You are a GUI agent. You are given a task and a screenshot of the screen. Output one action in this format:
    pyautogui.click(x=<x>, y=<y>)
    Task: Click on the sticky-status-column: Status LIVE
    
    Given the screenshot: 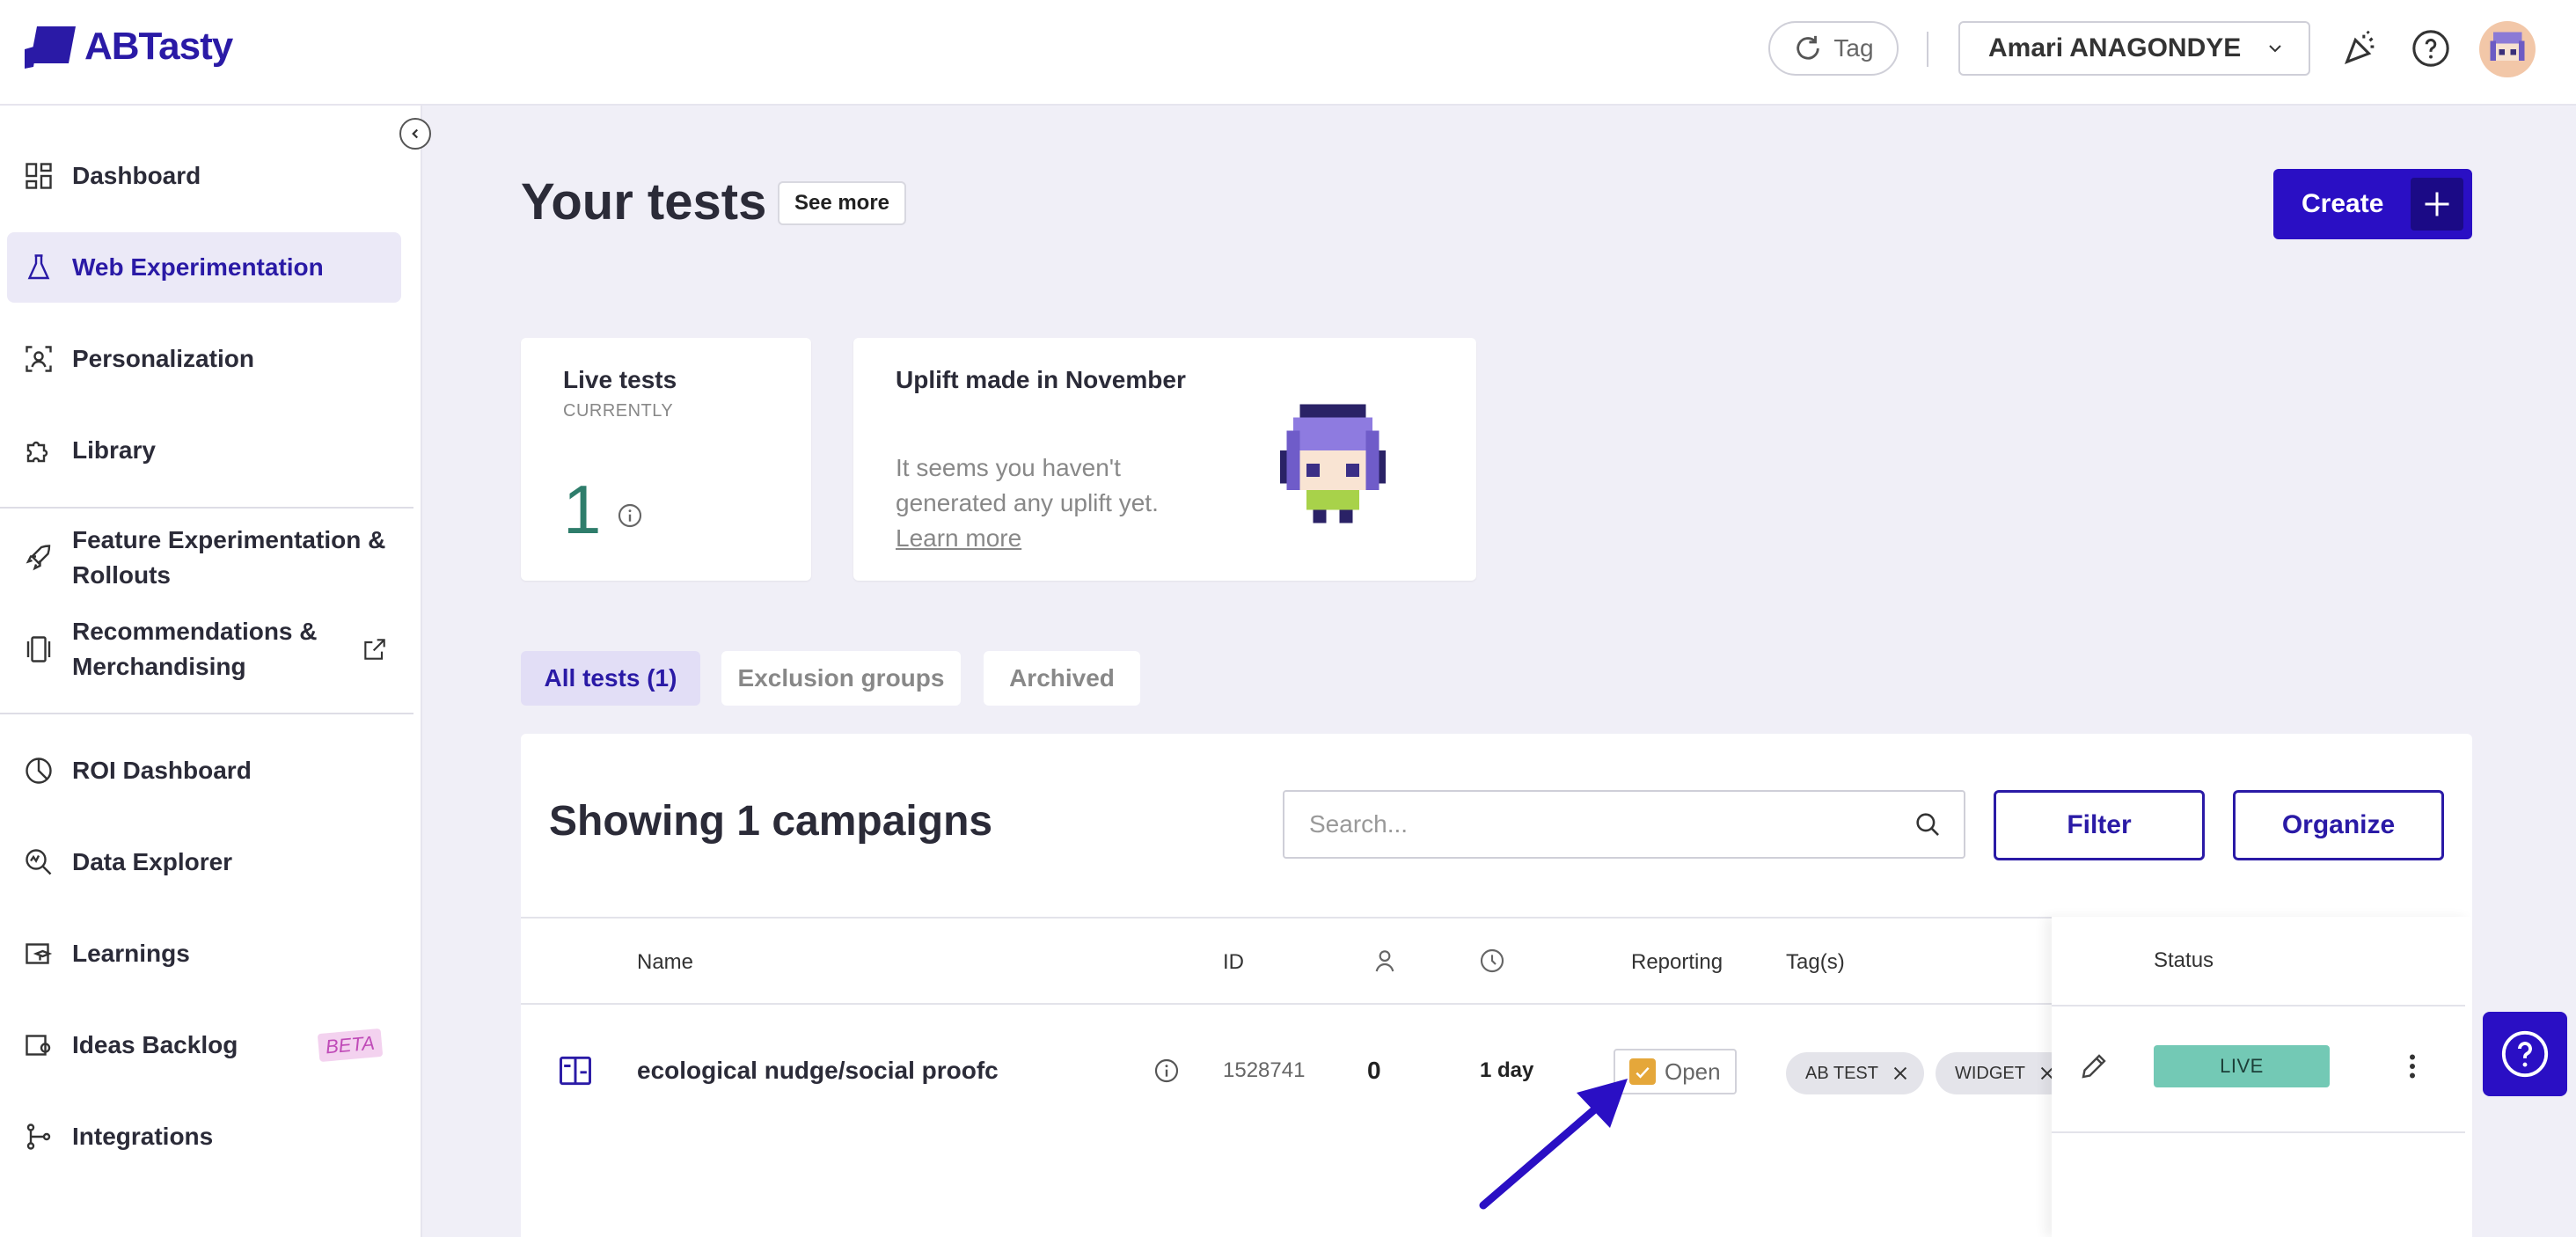 What is the action you would take?
    pyautogui.click(x=2262, y=1077)
    